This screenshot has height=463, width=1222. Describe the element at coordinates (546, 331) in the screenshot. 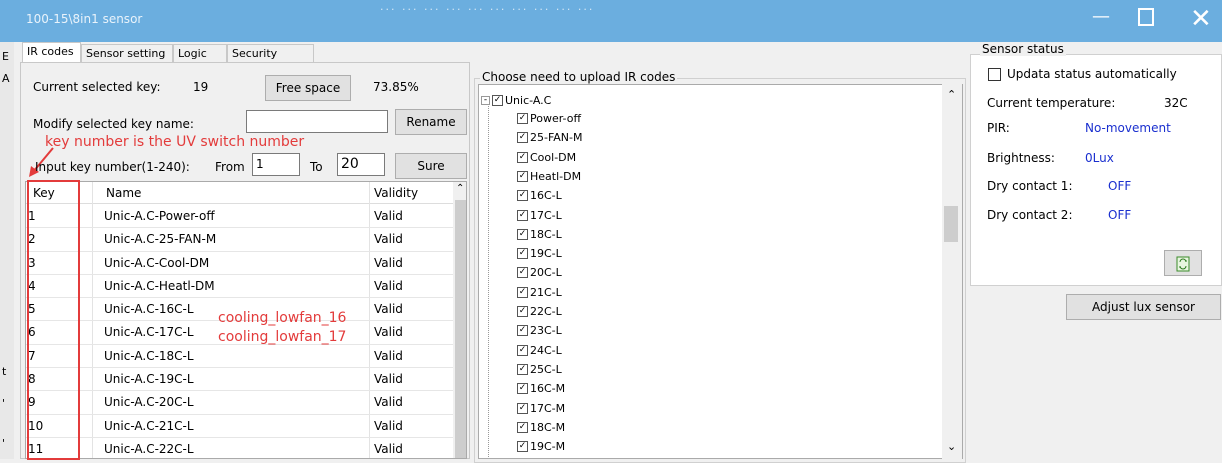

I see `tree-item-label: 23C-L` at that location.